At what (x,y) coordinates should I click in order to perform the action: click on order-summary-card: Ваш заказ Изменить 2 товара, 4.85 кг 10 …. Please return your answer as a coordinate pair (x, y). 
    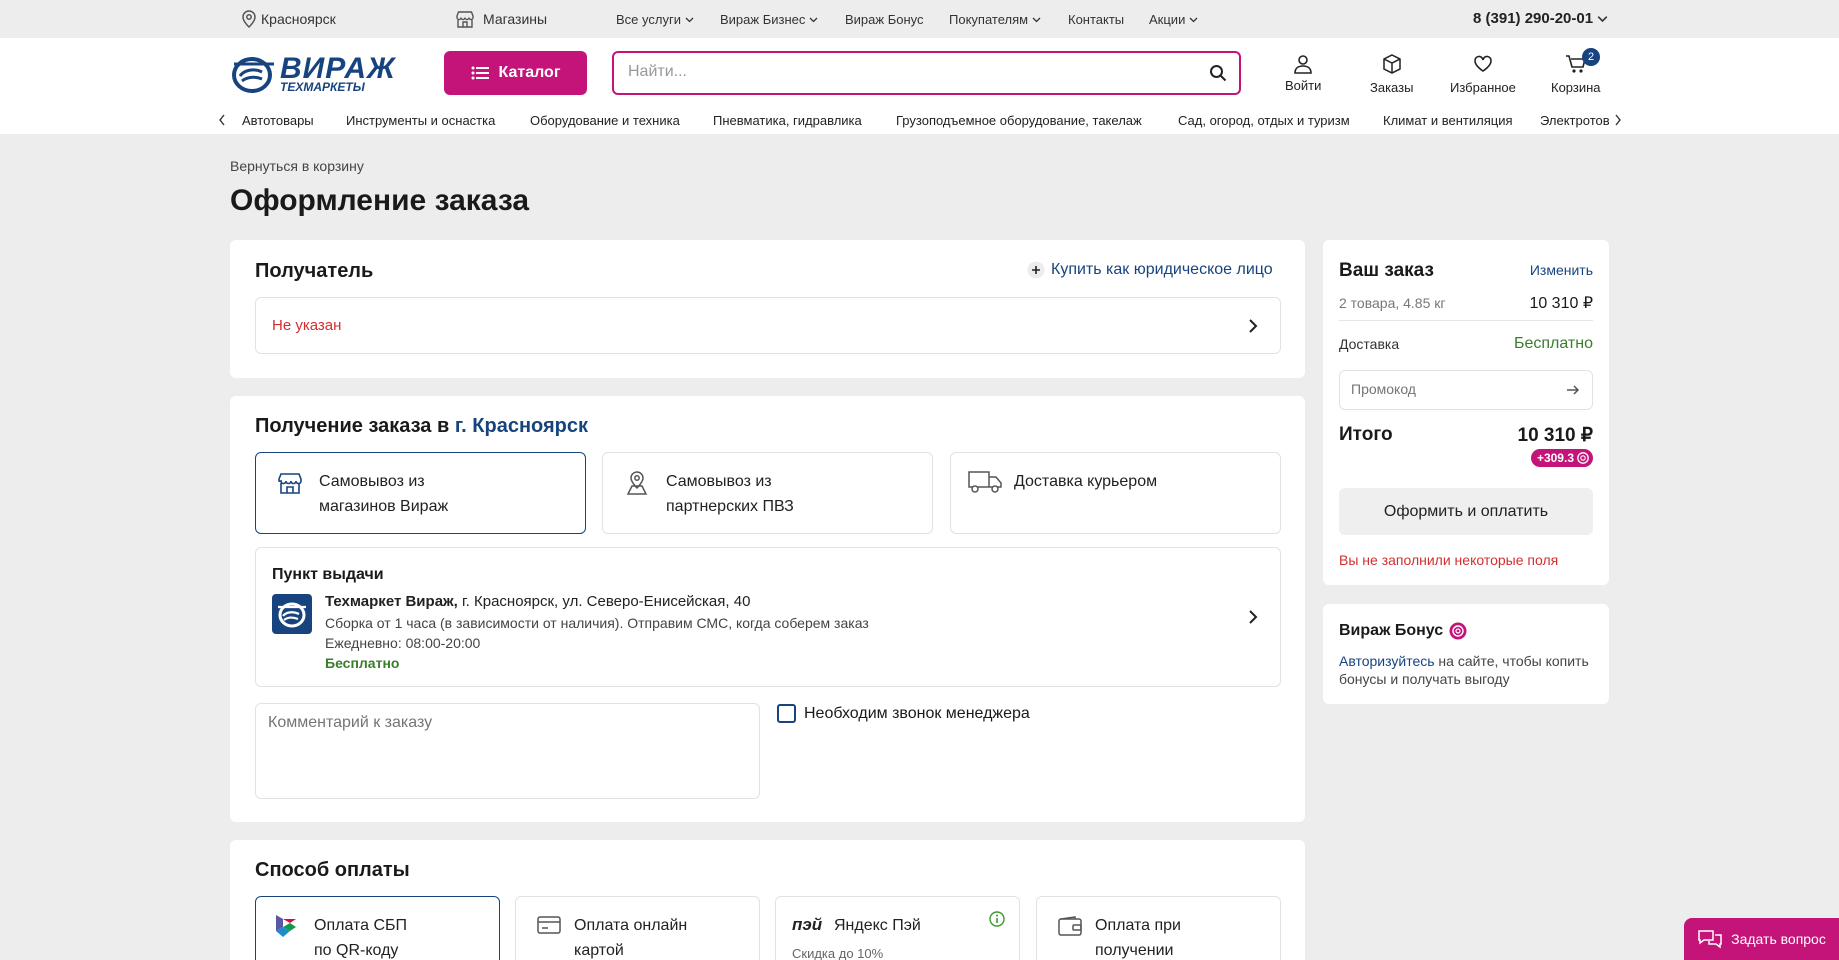
    Looking at the image, I should click on (1466, 412).